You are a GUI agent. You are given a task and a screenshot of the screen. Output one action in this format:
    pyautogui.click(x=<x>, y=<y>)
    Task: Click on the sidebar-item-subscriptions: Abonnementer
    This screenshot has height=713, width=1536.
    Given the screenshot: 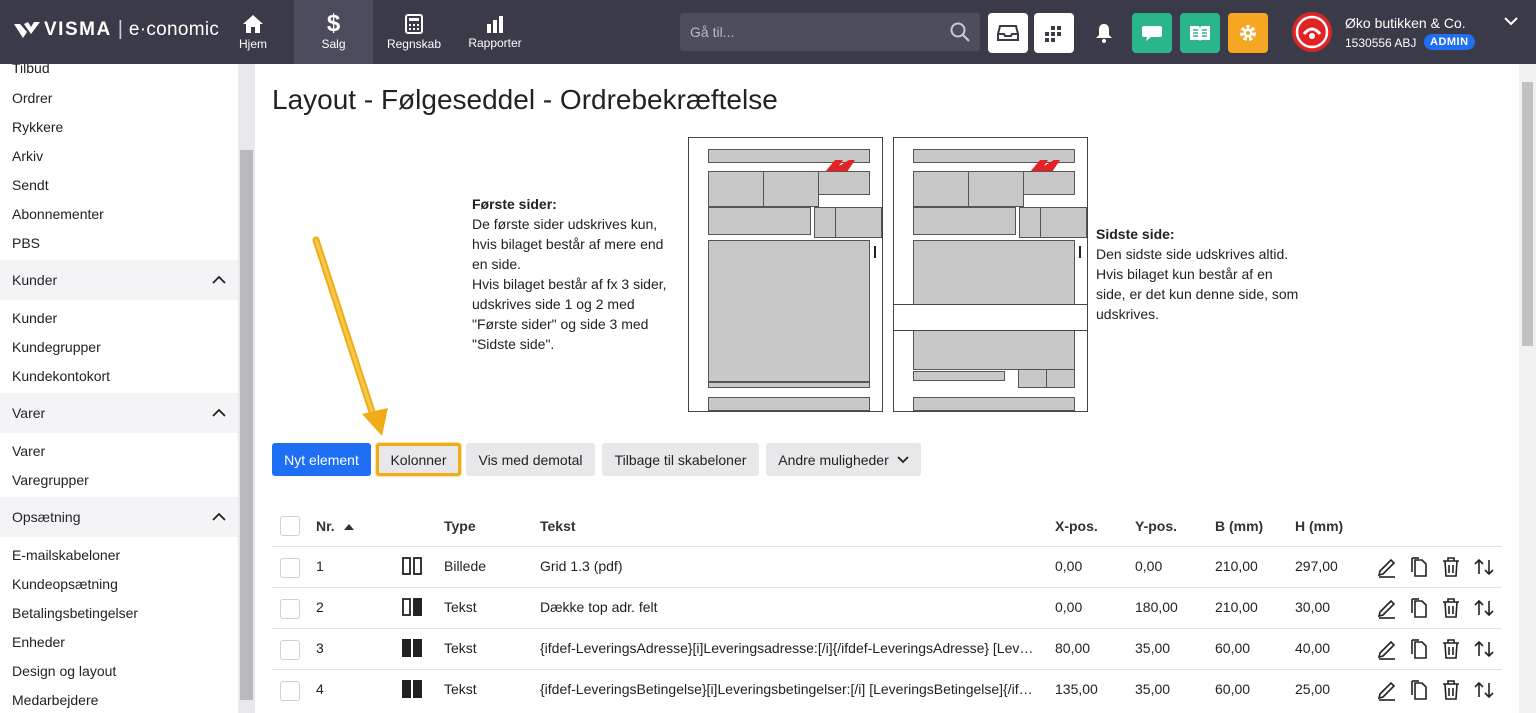 What is the action you would take?
    pyautogui.click(x=58, y=214)
    